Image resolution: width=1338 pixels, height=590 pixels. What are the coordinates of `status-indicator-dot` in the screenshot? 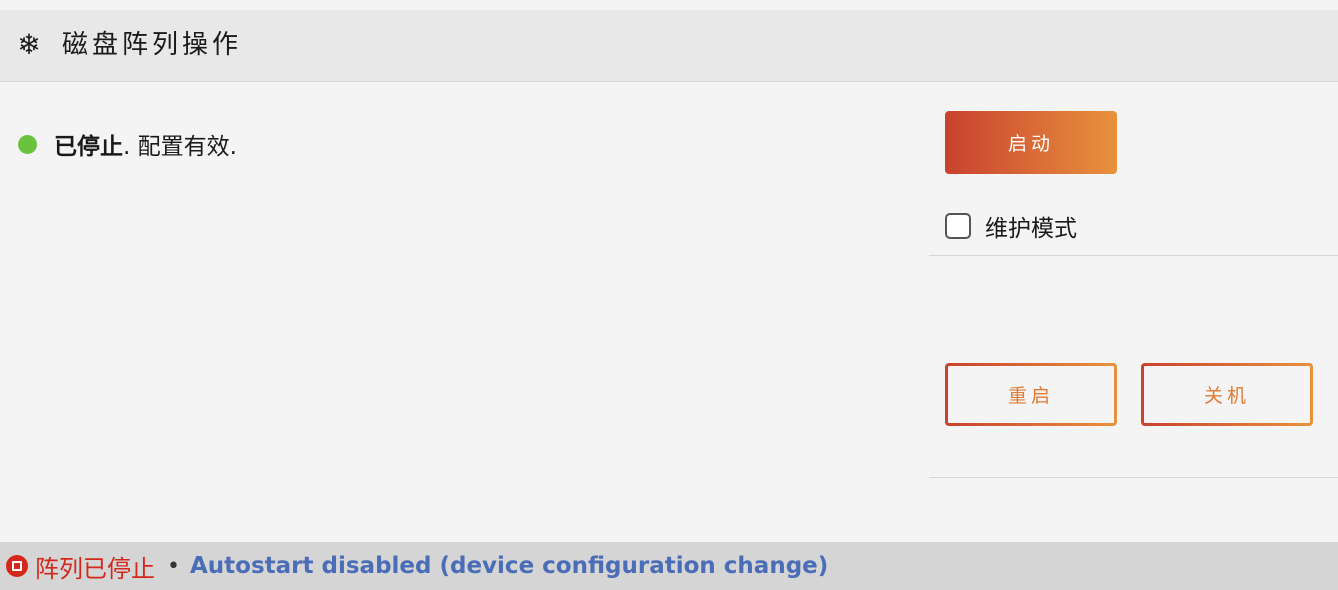 It's located at (27, 144).